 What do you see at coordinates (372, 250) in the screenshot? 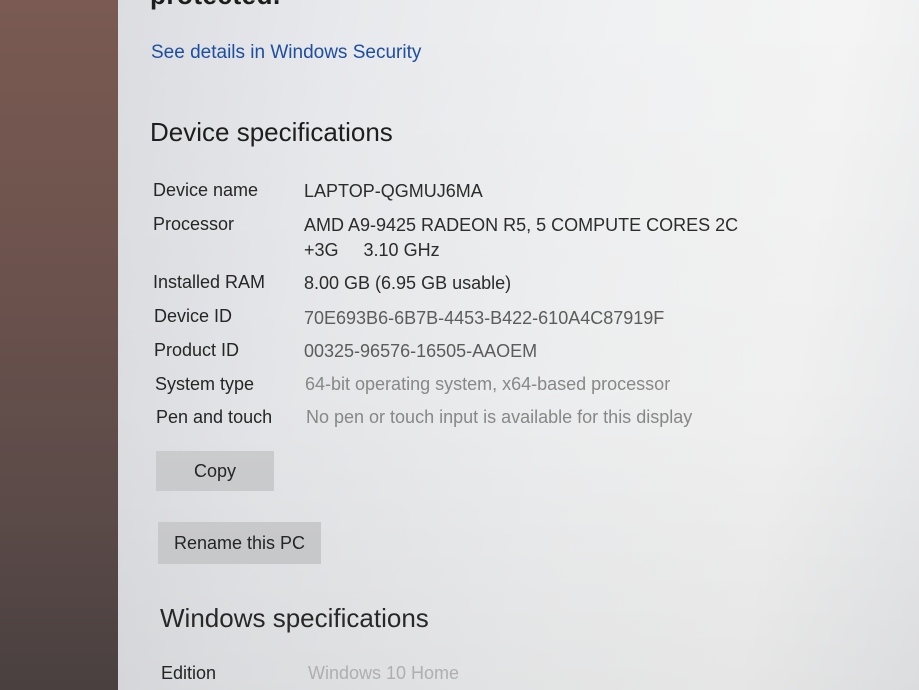
I see `processor-value-line2: +3G 3.10 GHz` at bounding box center [372, 250].